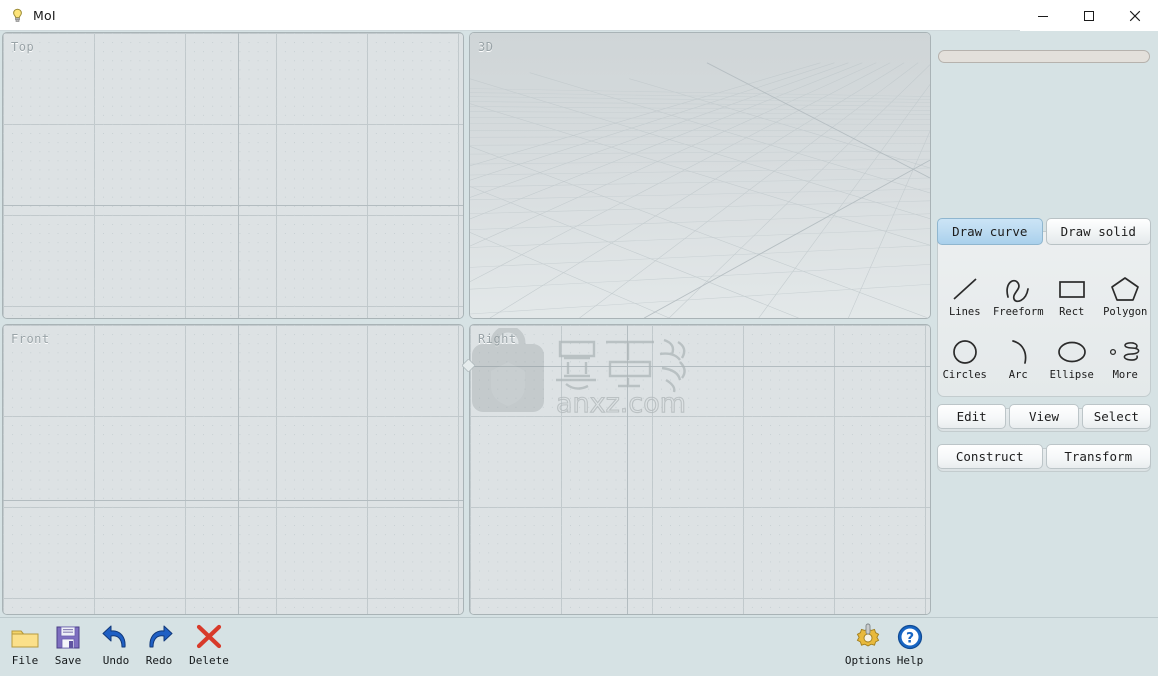  What do you see at coordinates (17, 15) in the screenshot?
I see `lightbulb-icon` at bounding box center [17, 15].